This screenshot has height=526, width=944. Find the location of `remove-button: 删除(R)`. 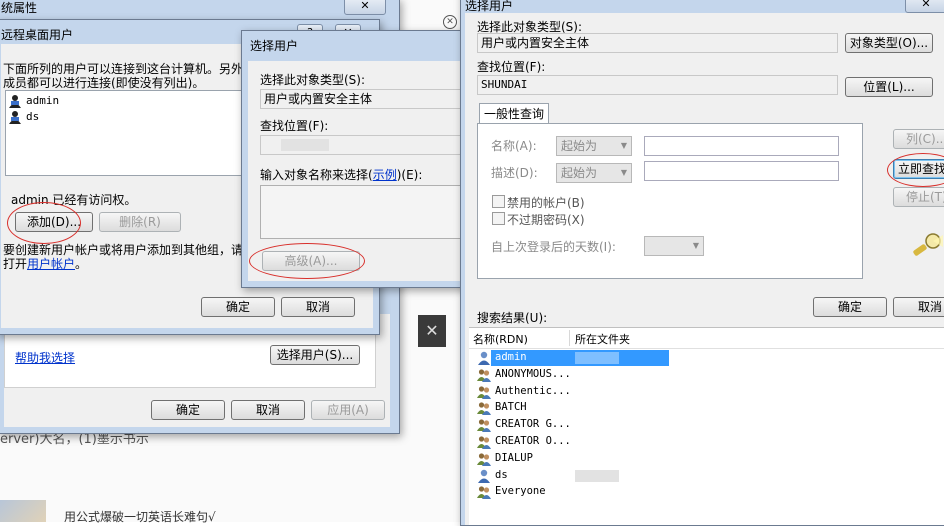

remove-button: 删除(R) is located at coordinates (140, 222).